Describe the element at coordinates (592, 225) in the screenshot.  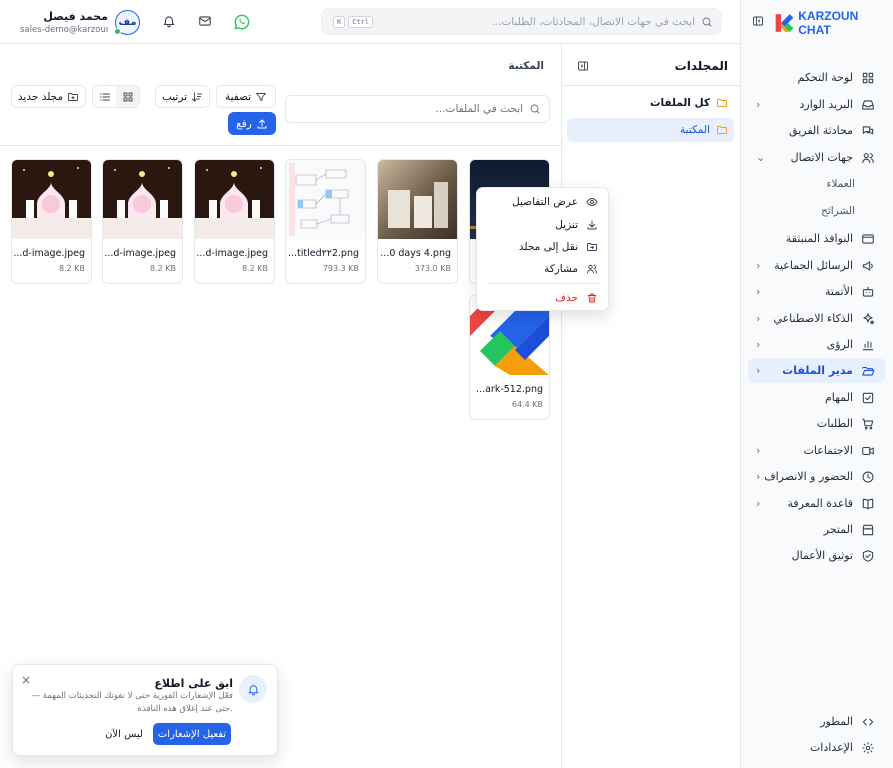
I see `download-icon` at that location.